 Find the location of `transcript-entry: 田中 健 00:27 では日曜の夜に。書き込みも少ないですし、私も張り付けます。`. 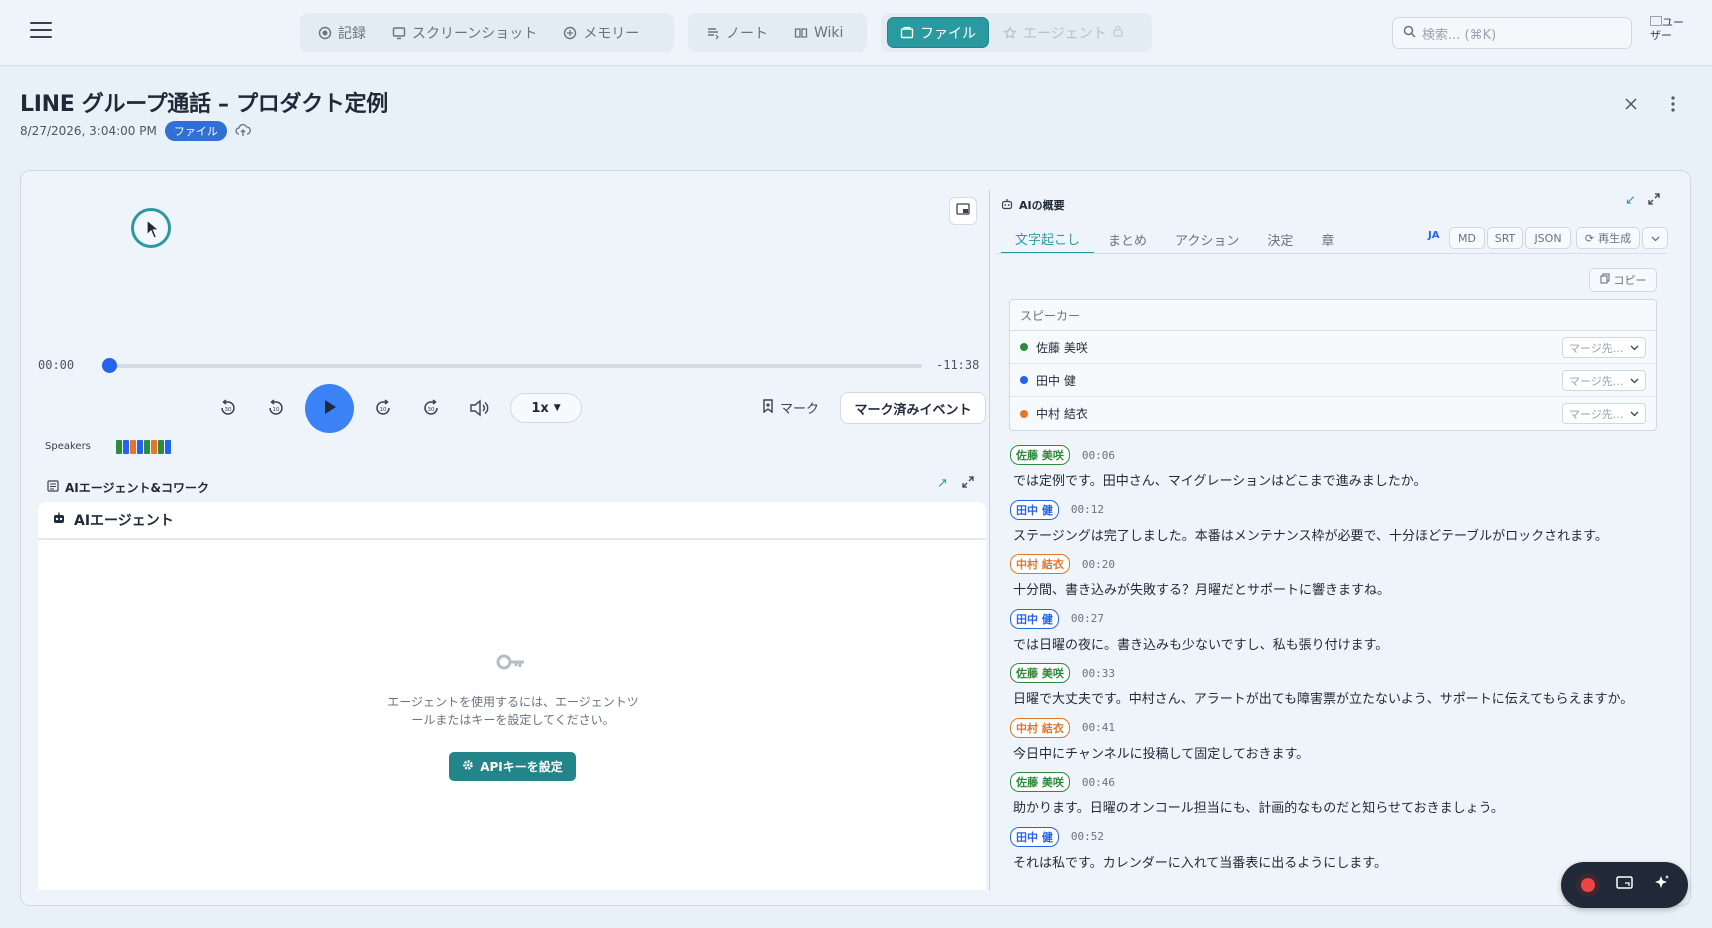

transcript-entry: 田中 健 00:27 では日曜の夜に。書き込みも少ないですし、私も張り付けます。 is located at coordinates (1340, 635).